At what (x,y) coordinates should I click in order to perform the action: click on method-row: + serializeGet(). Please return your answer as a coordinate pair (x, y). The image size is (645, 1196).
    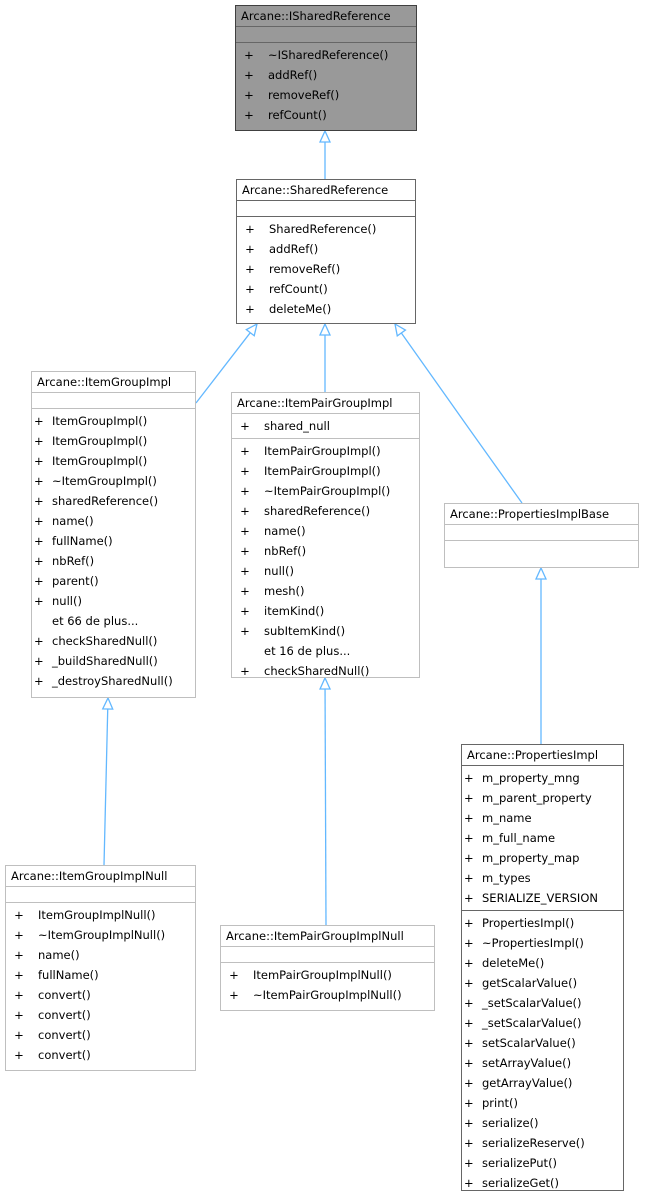
    Looking at the image, I should click on (542, 1183).